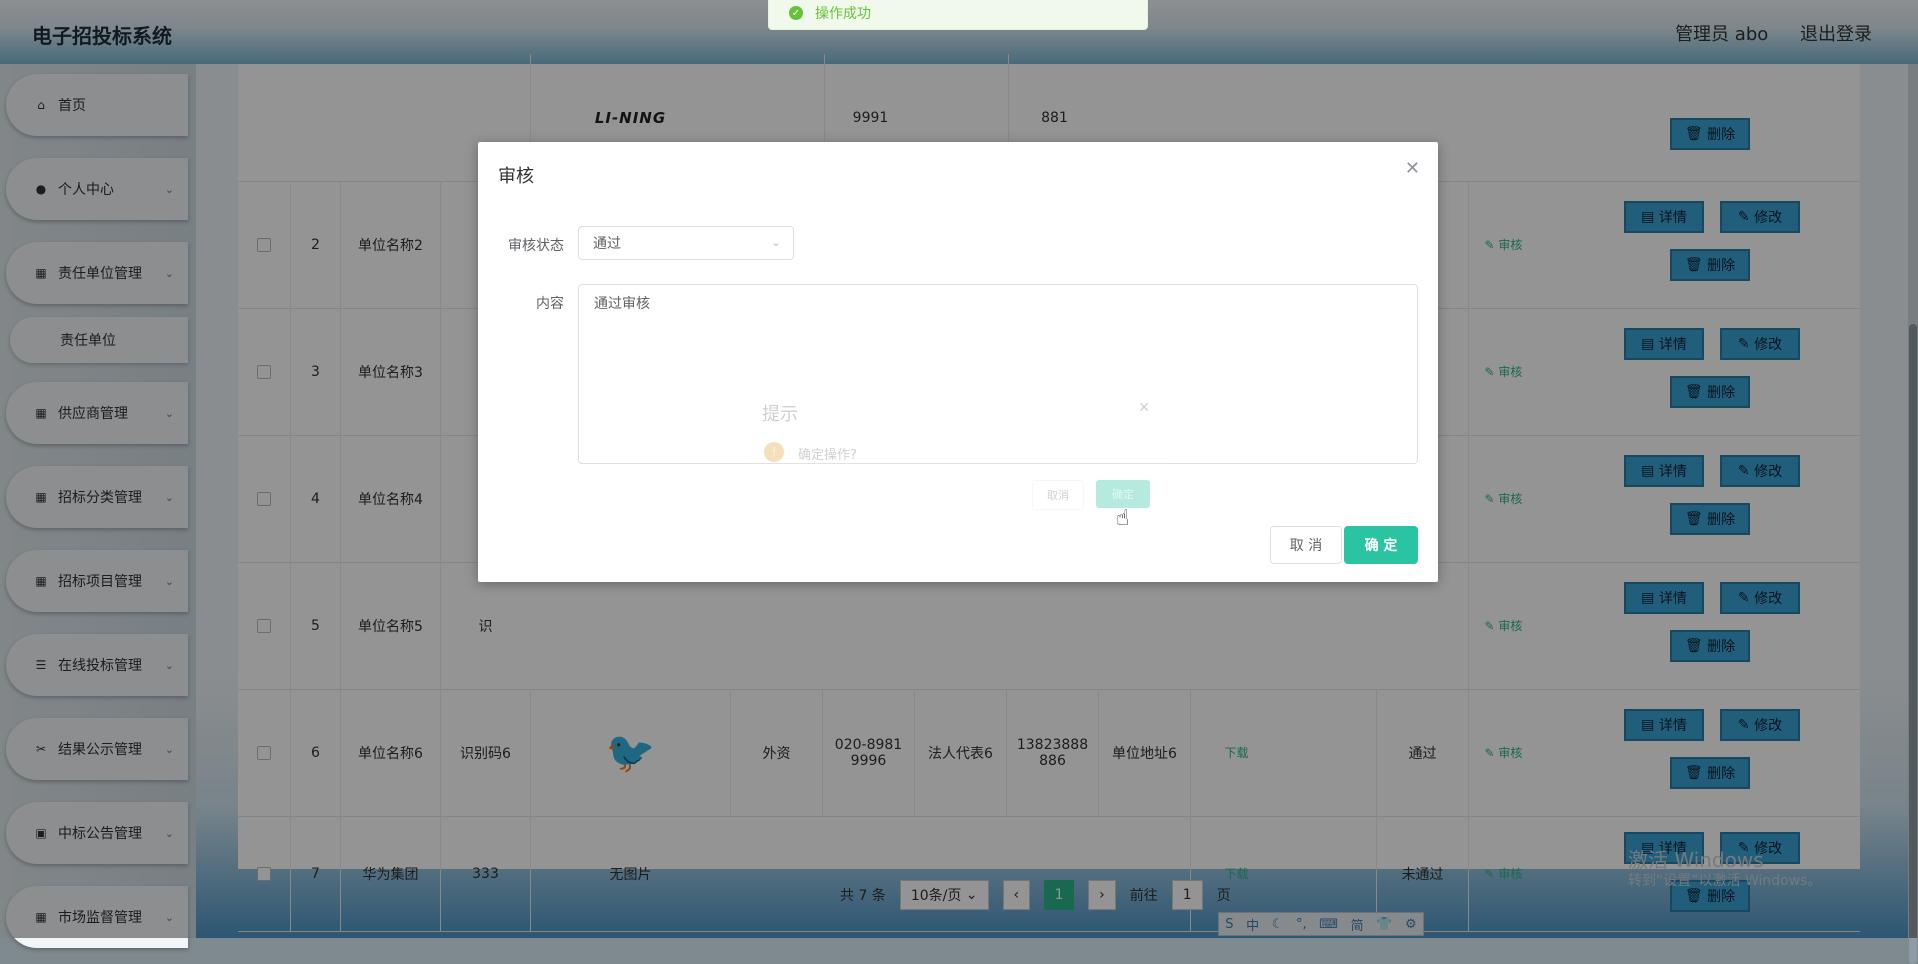 The width and height of the screenshot is (1918, 964). I want to click on status-label: 审核状态, so click(536, 246).